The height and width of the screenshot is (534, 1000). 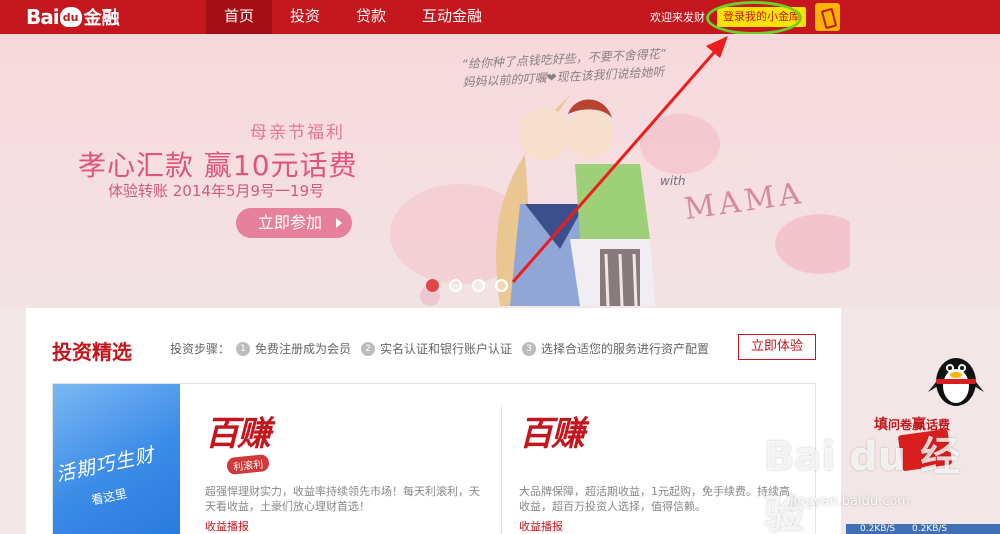 I want to click on survey-questionnaire-text: 问卷, so click(x=900, y=425).